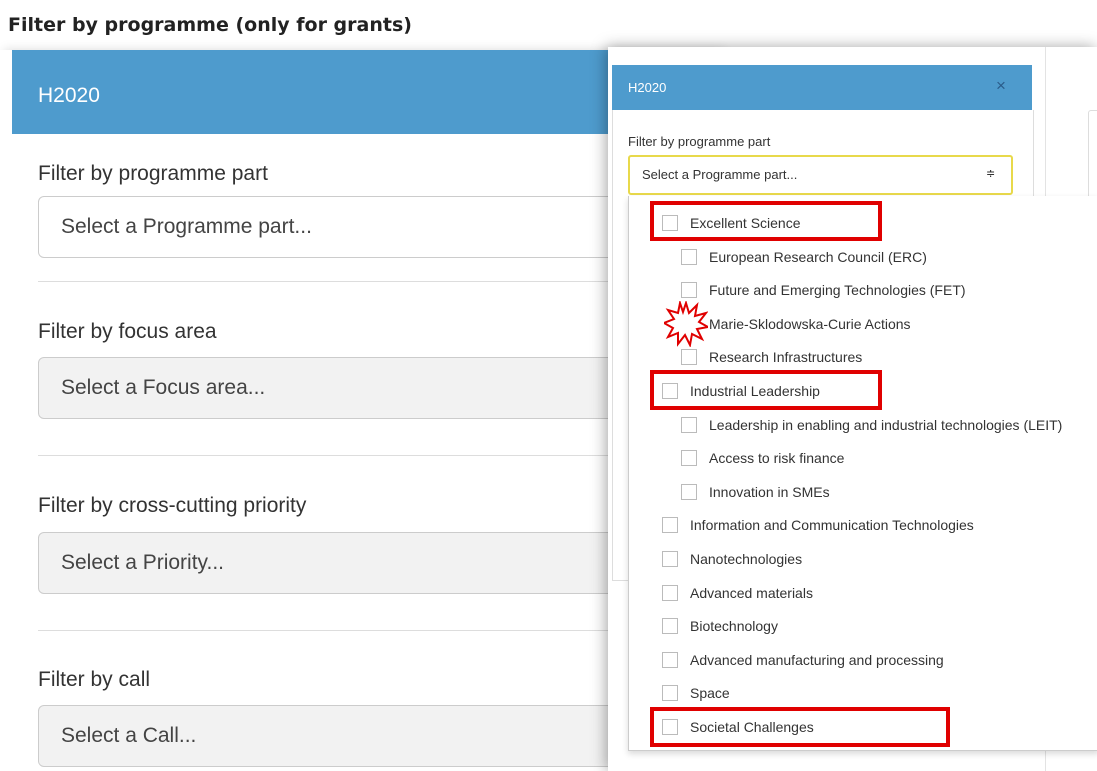 The width and height of the screenshot is (1097, 771). Describe the element at coordinates (817, 659) in the screenshot. I see `option-label: Advanced manufacturing and processing` at that location.